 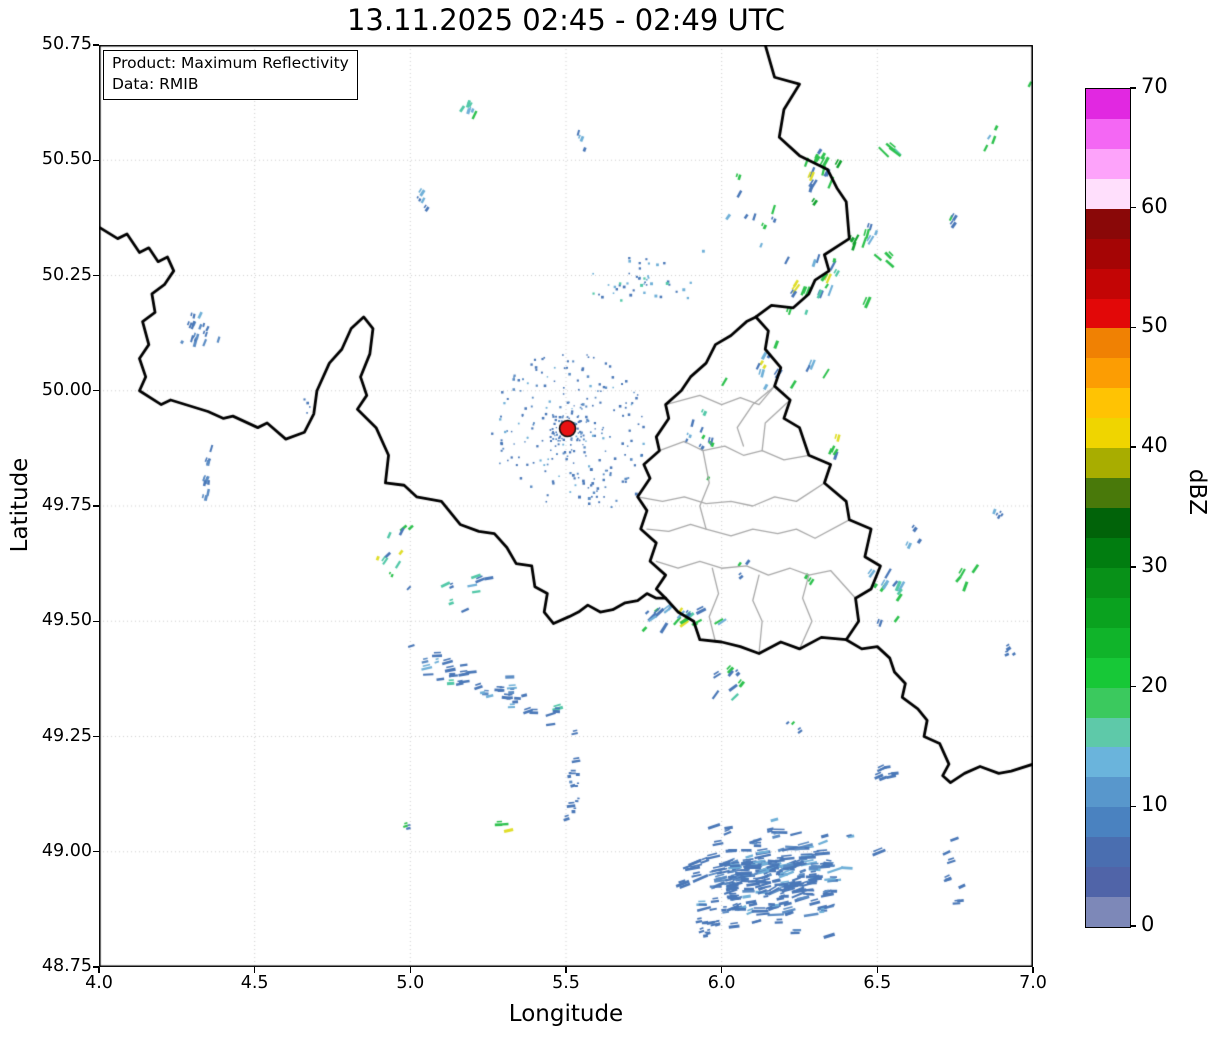 What do you see at coordinates (566, 20) in the screenshot?
I see `plot-title: 13.11.2025 02:45 - 02:49 UTC` at bounding box center [566, 20].